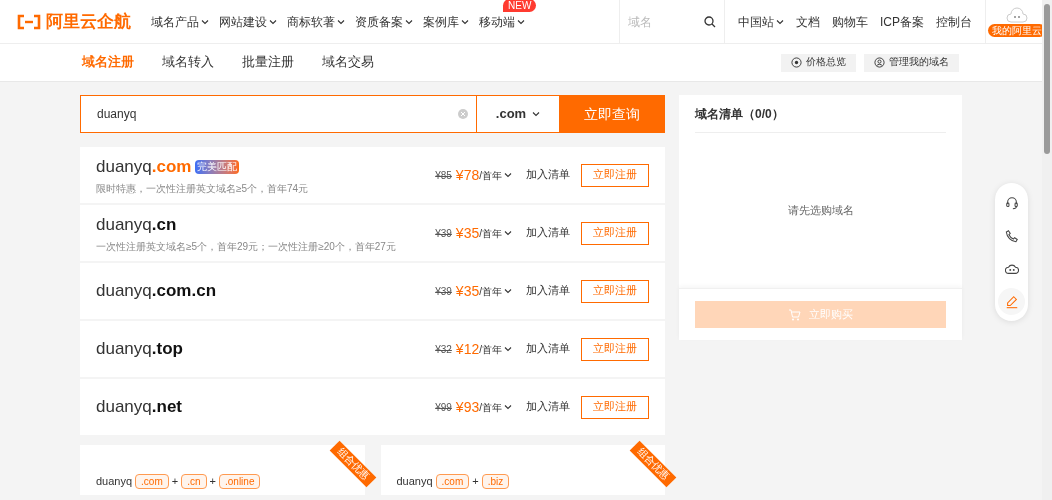  What do you see at coordinates (902, 21) in the screenshot?
I see `header-link: ICP备案` at bounding box center [902, 21].